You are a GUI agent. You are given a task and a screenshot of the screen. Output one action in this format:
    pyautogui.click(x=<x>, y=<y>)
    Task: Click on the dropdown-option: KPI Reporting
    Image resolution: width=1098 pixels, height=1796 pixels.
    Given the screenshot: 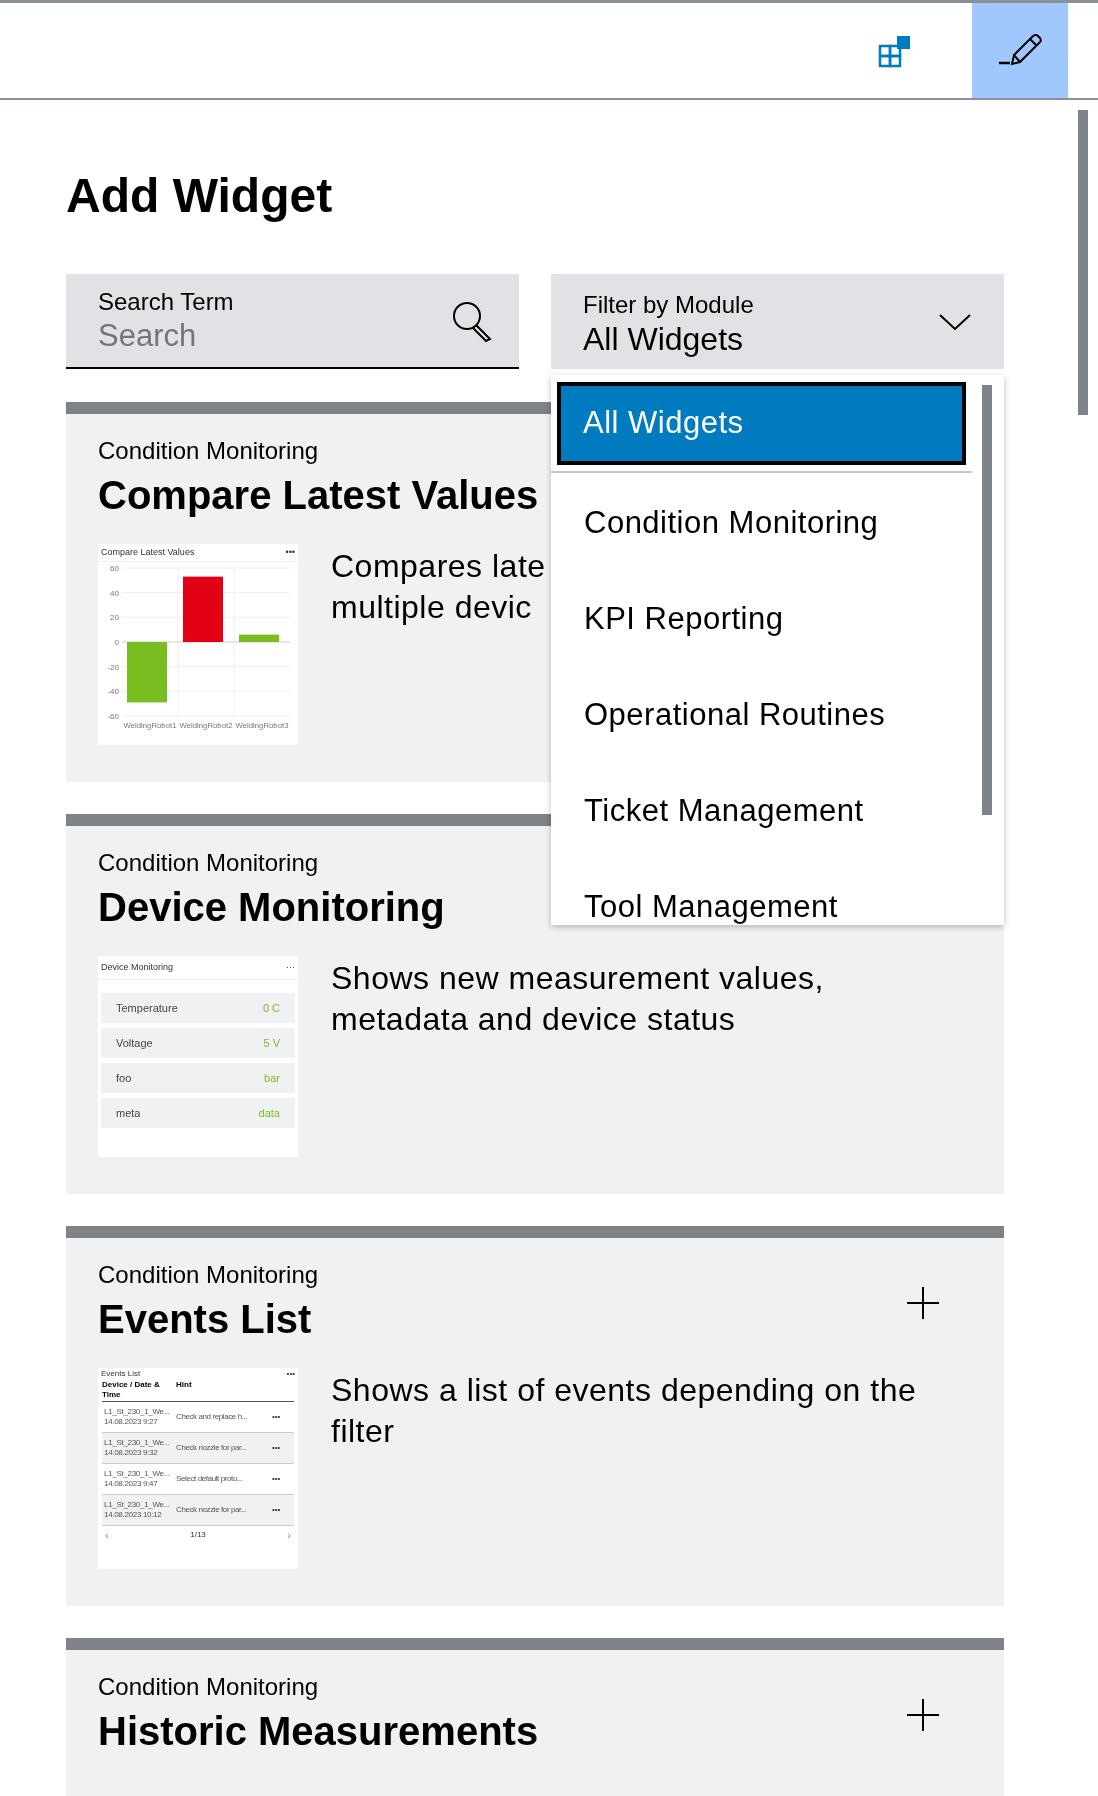 What is the action you would take?
    pyautogui.click(x=777, y=619)
    